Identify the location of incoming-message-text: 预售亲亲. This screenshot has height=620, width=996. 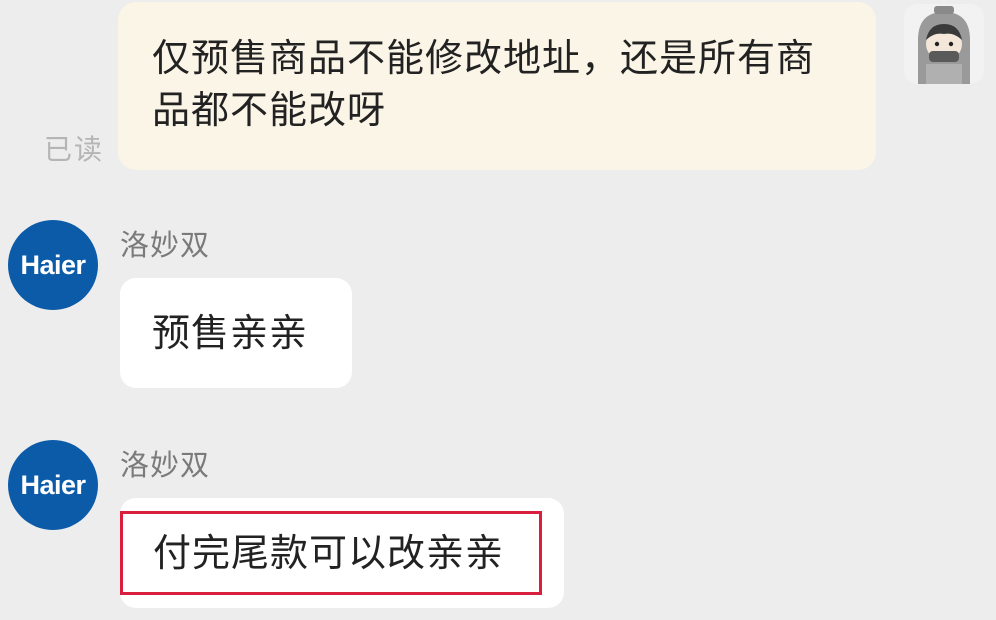
(230, 333).